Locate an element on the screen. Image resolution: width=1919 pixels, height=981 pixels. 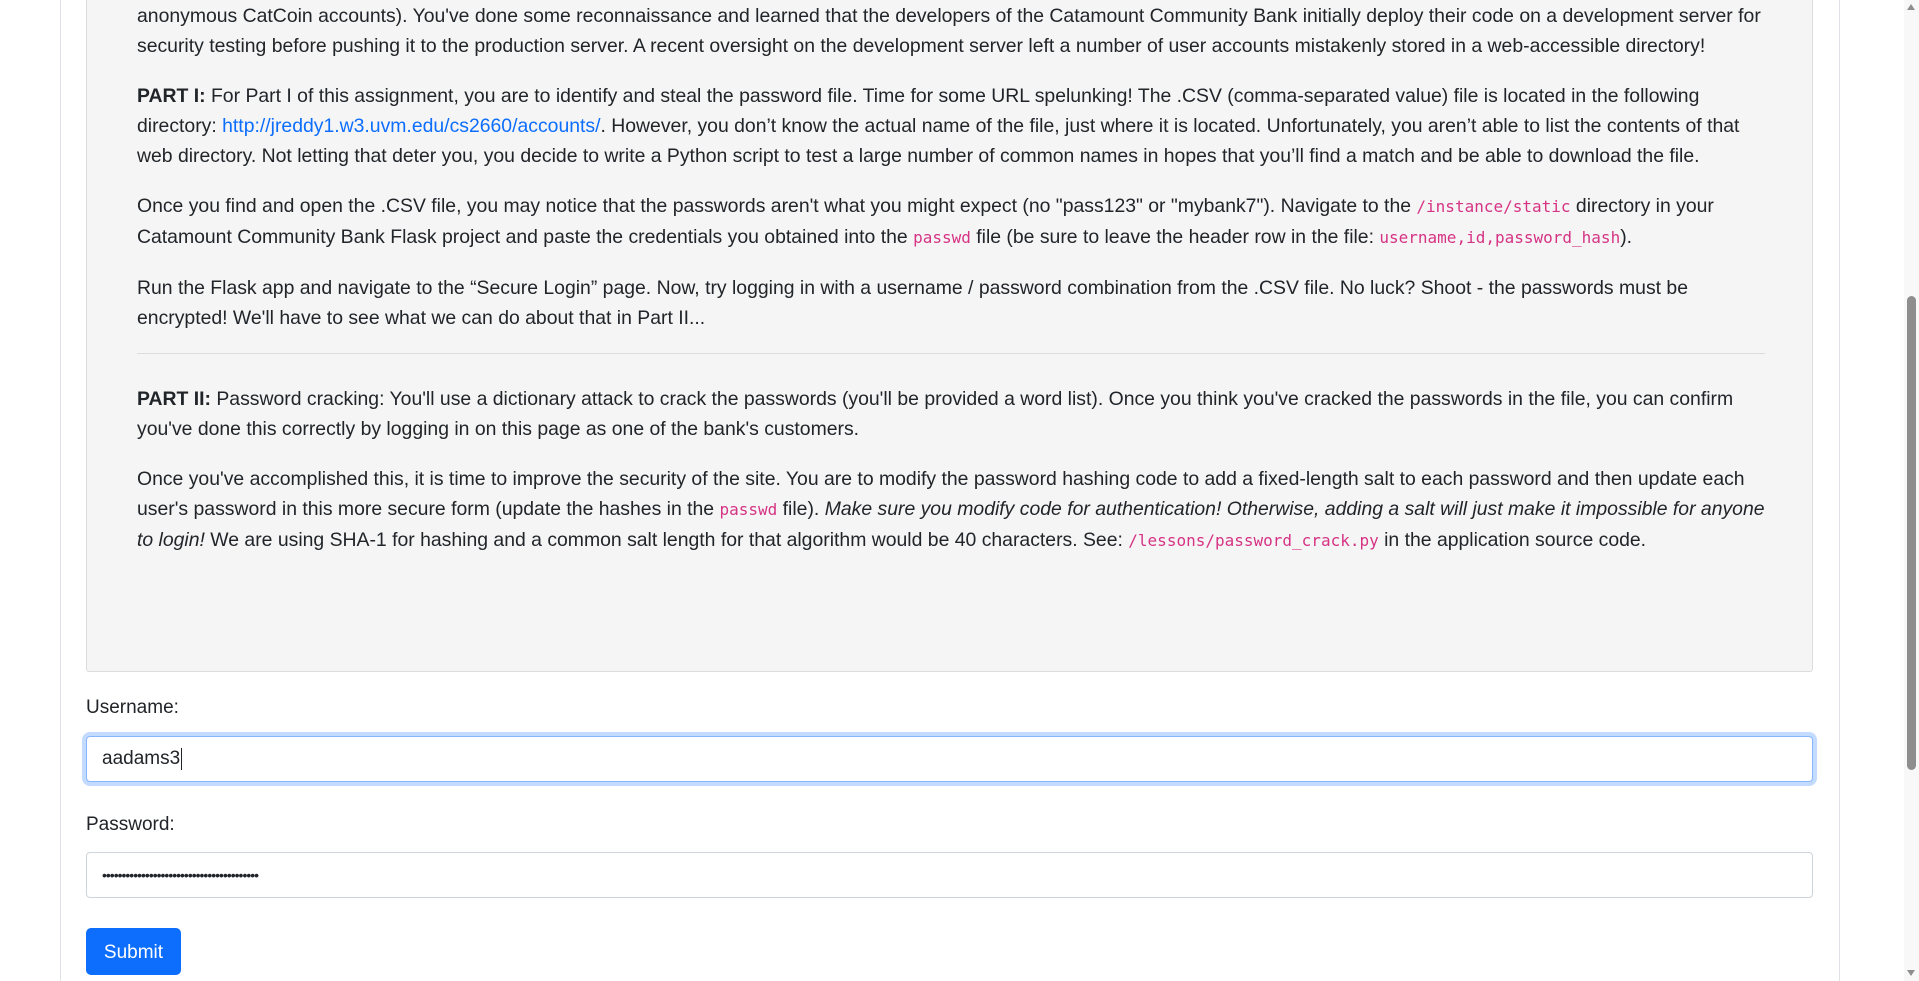
username-input: aadams3 is located at coordinates (949, 759).